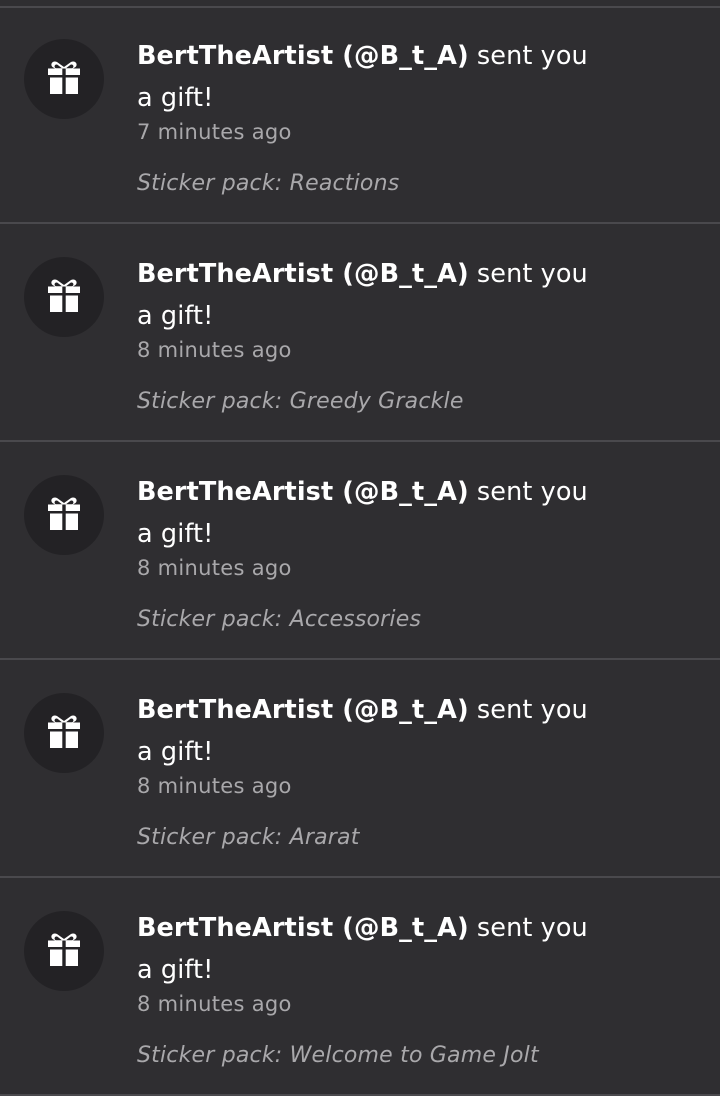 The width and height of the screenshot is (720, 1096). Describe the element at coordinates (248, 837) in the screenshot. I see `gift-detail: Sticker pack: Ararat` at that location.